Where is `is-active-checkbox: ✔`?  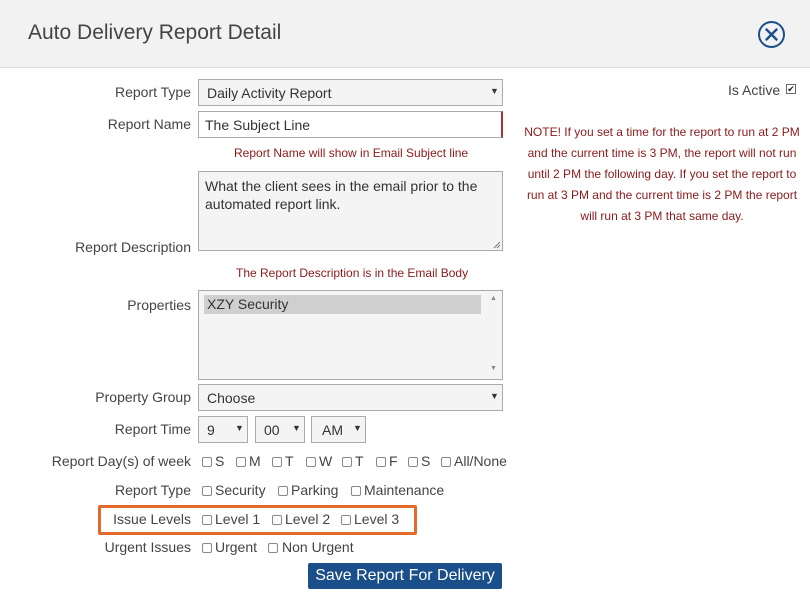
is-active-checkbox: ✔ is located at coordinates (791, 89).